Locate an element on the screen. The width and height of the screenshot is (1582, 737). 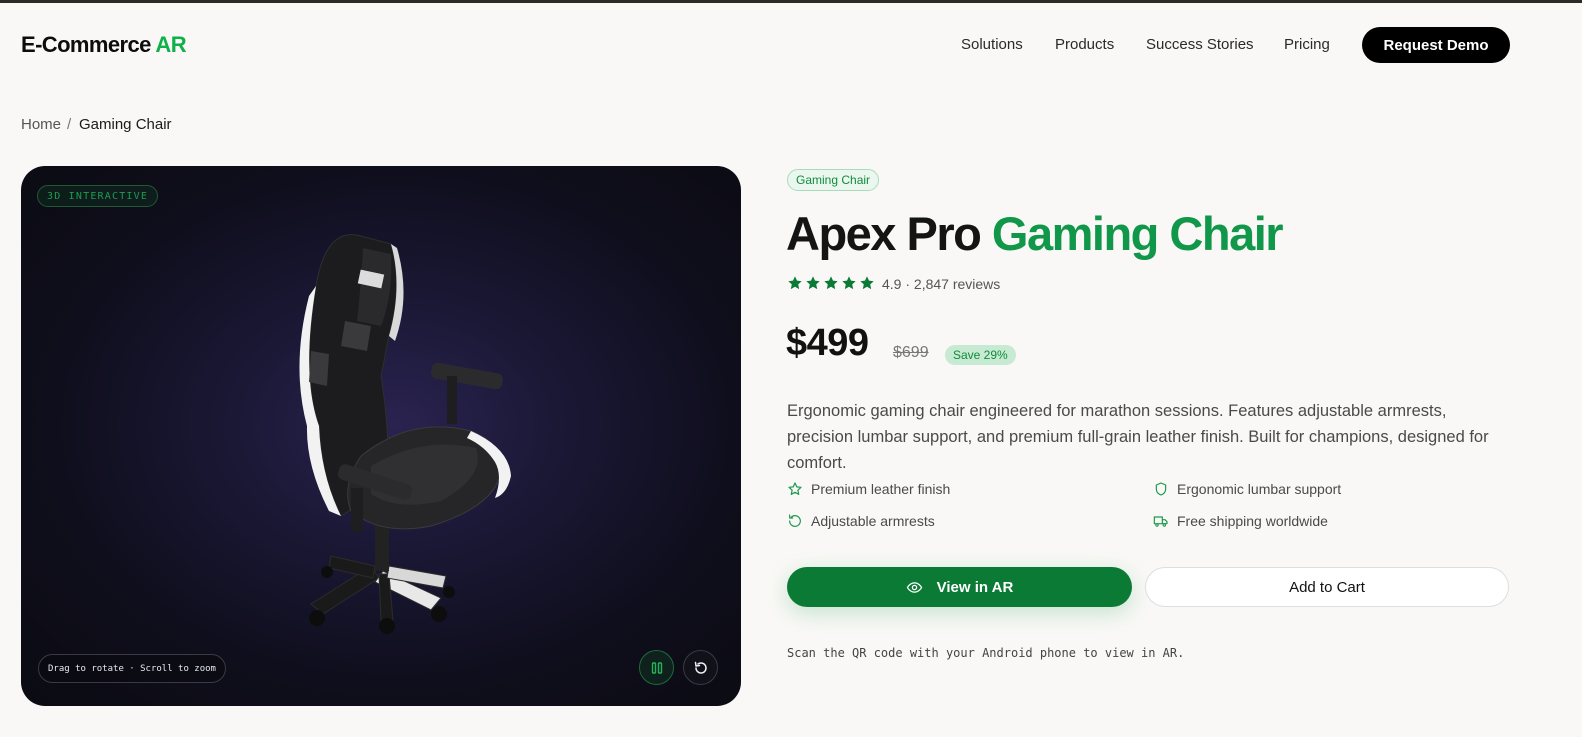
viewer-hint: Drag to rotate · Scroll to zoom is located at coordinates (132, 668).